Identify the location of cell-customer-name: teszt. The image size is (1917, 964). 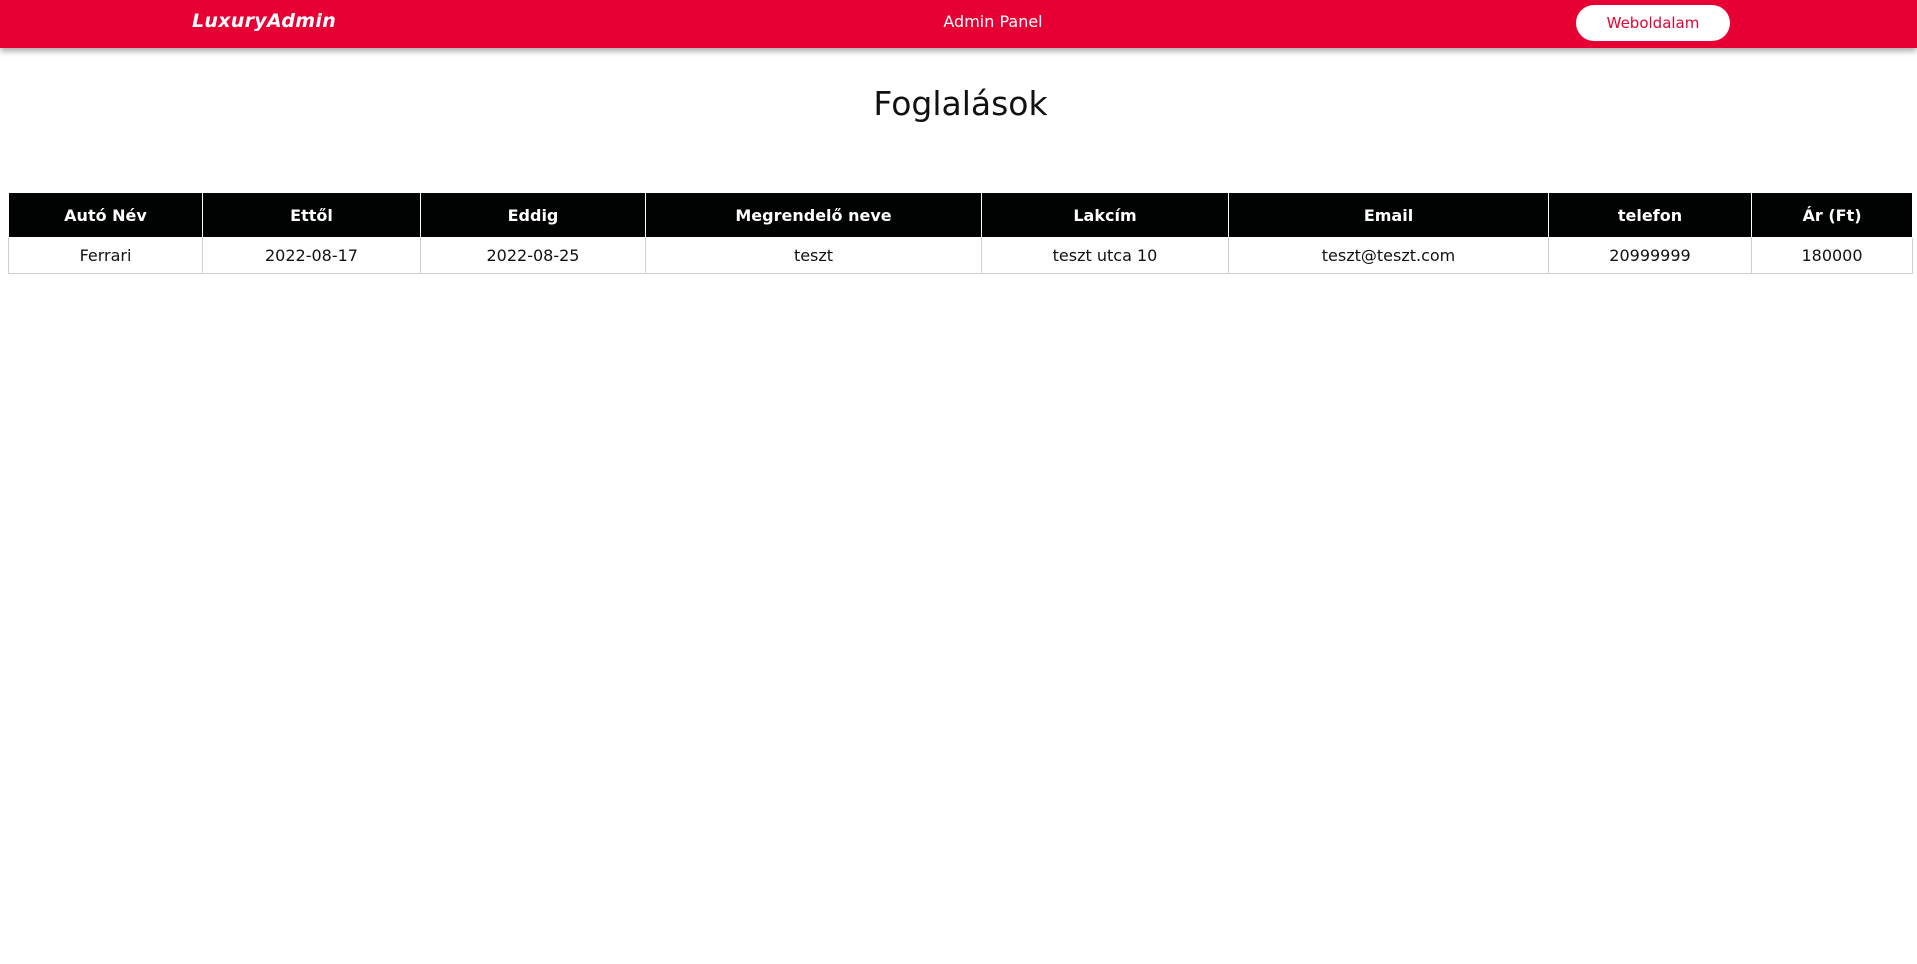
(813, 255).